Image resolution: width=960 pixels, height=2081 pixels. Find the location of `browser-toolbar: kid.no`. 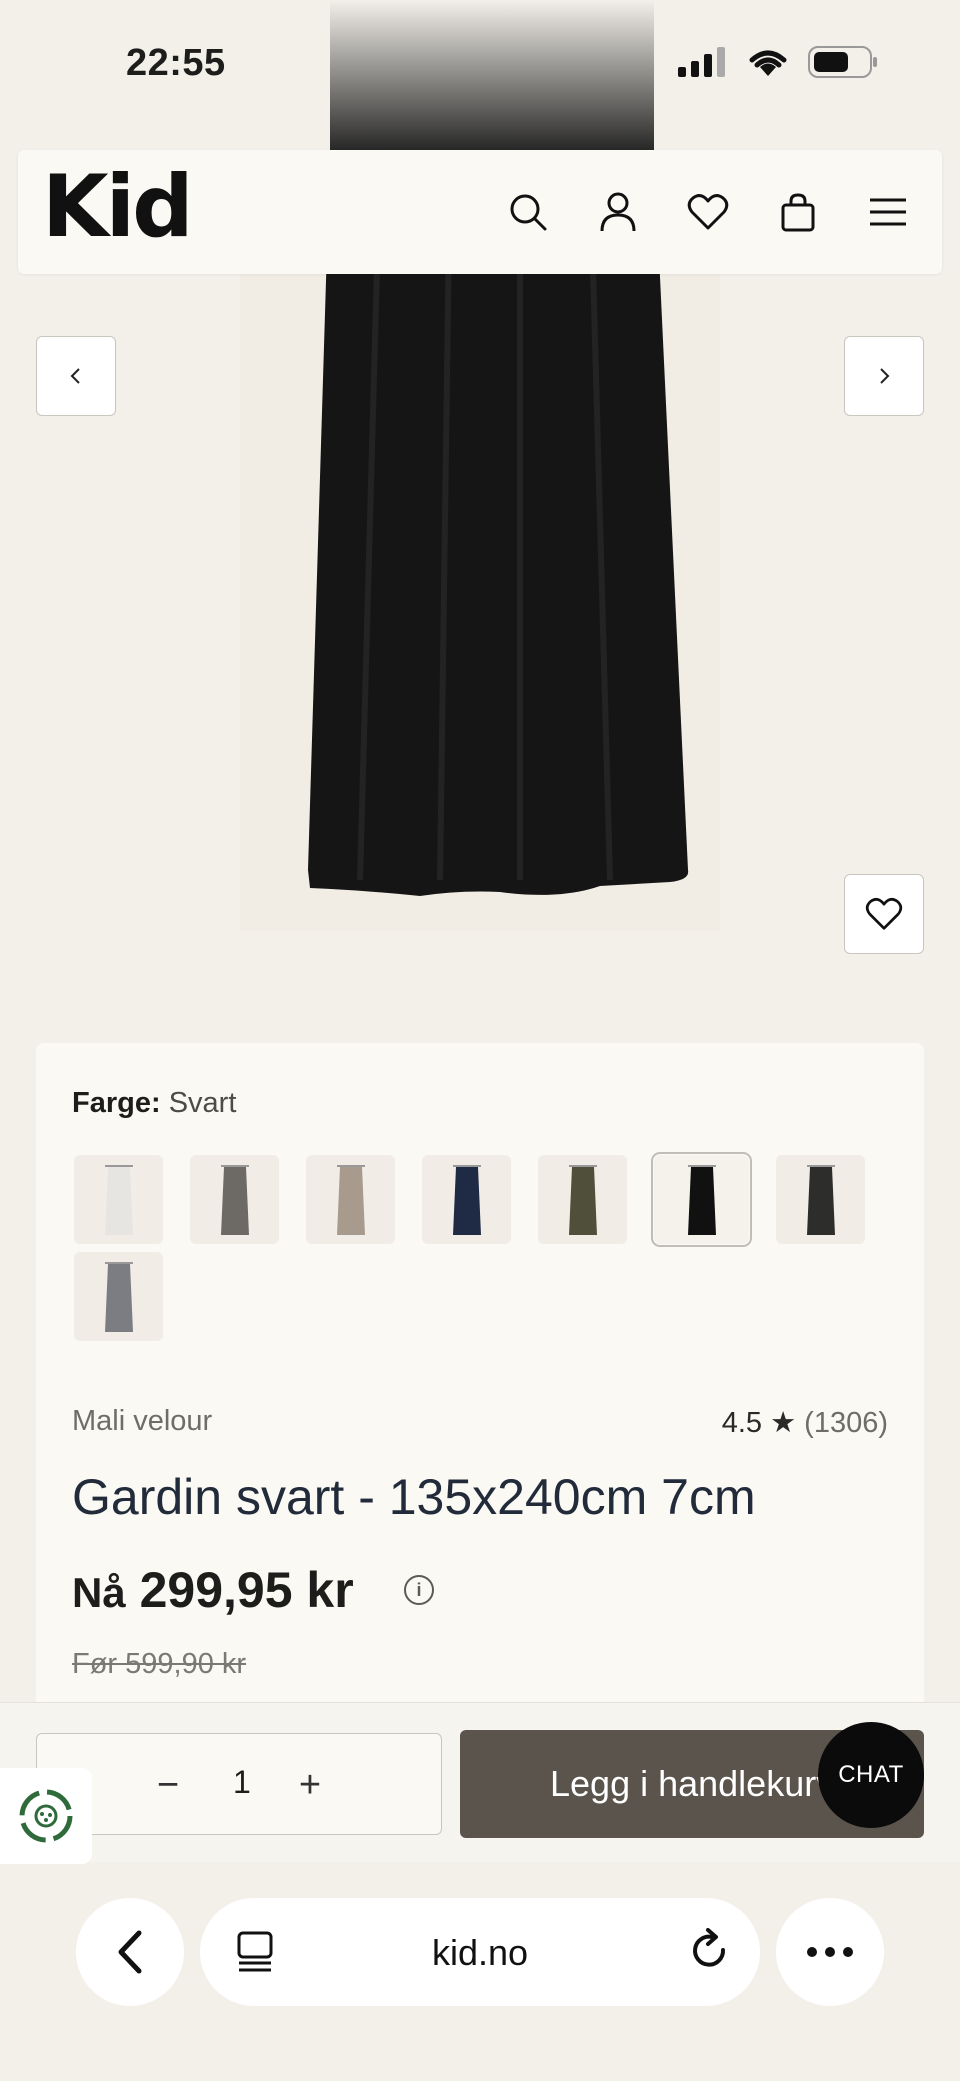

browser-toolbar: kid.no is located at coordinates (480, 1971).